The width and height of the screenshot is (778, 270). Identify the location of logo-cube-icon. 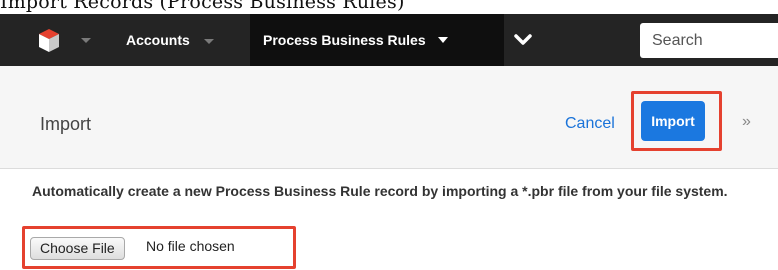
(49, 41).